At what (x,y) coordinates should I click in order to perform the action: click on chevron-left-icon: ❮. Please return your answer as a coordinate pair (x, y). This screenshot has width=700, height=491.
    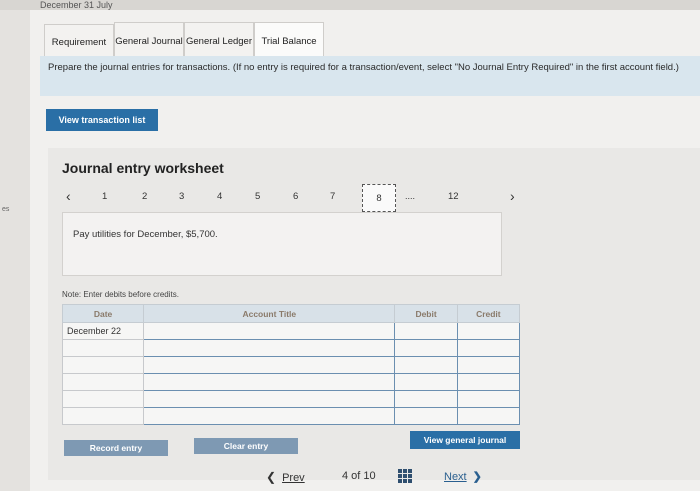
    Looking at the image, I should click on (271, 477).